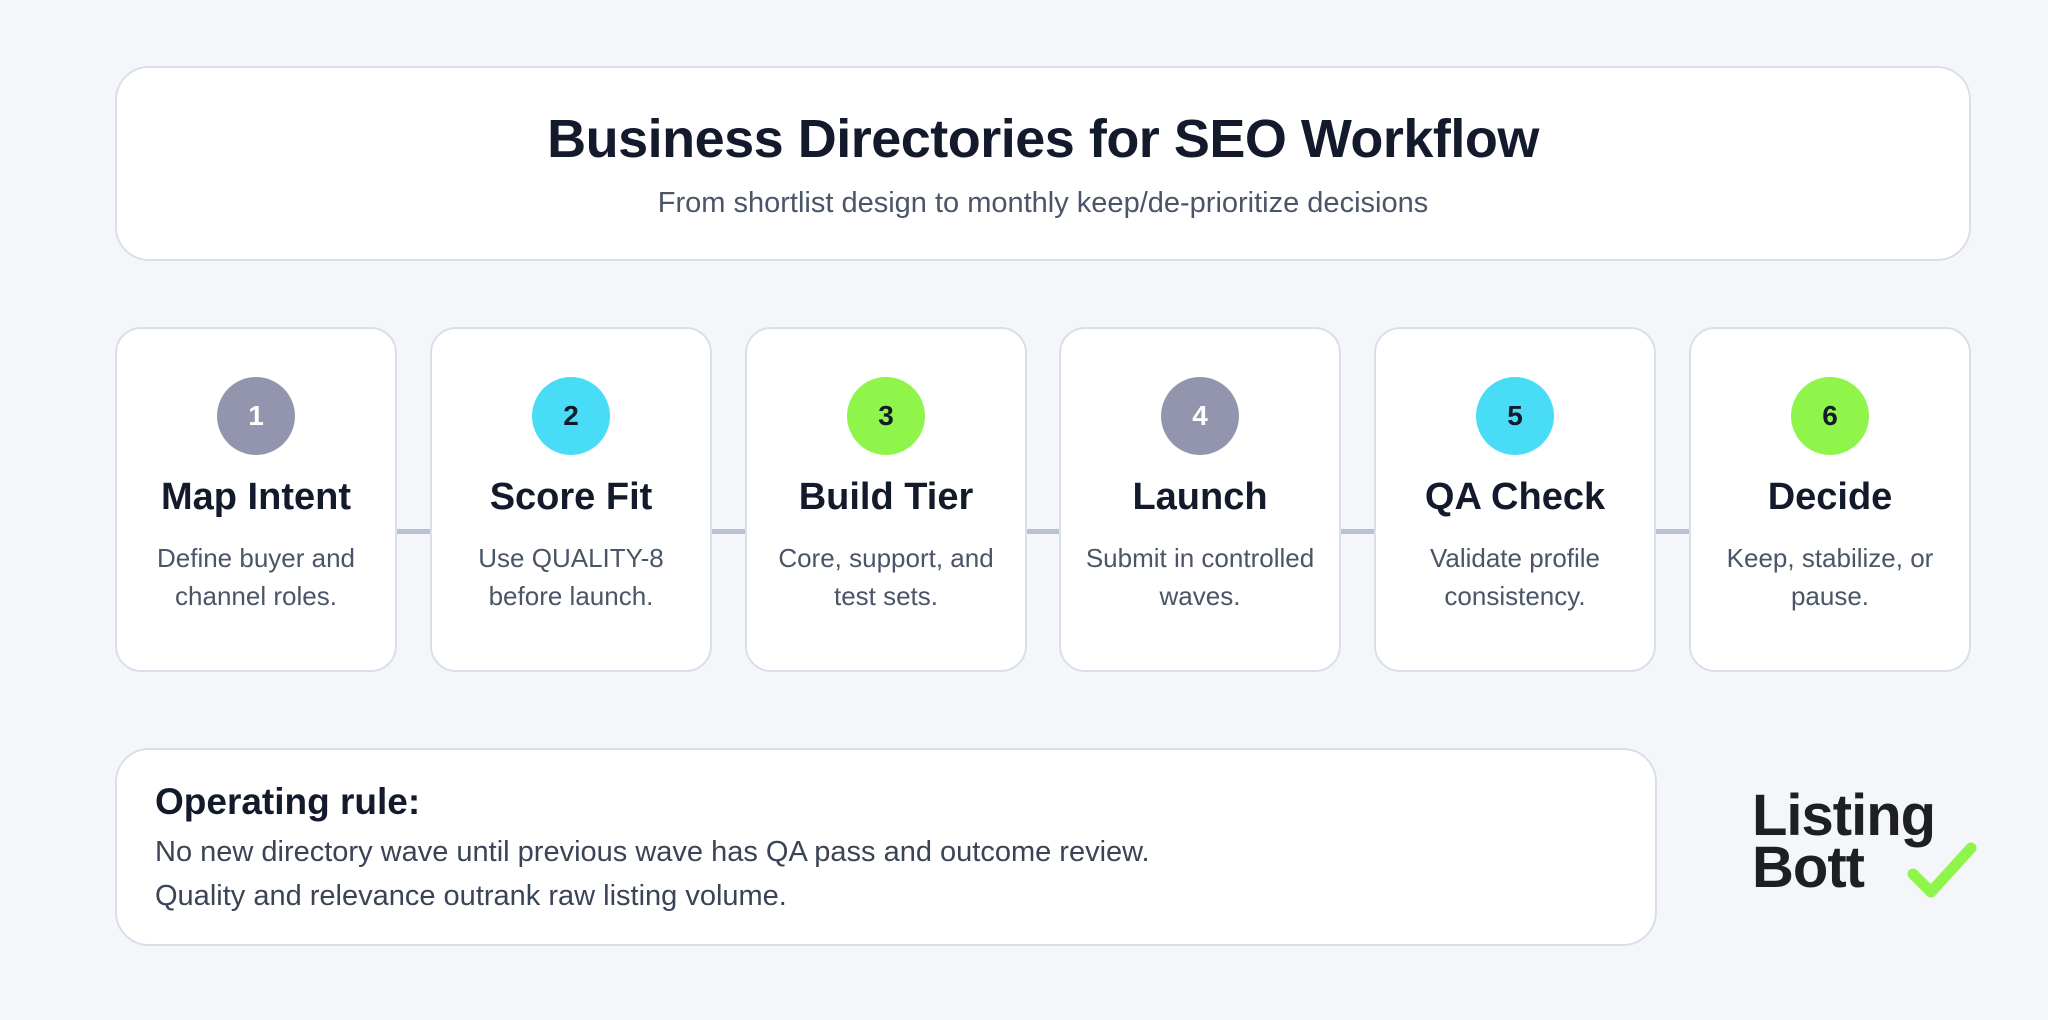 This screenshot has width=2048, height=1020. I want to click on step-title: Launch, so click(1200, 497).